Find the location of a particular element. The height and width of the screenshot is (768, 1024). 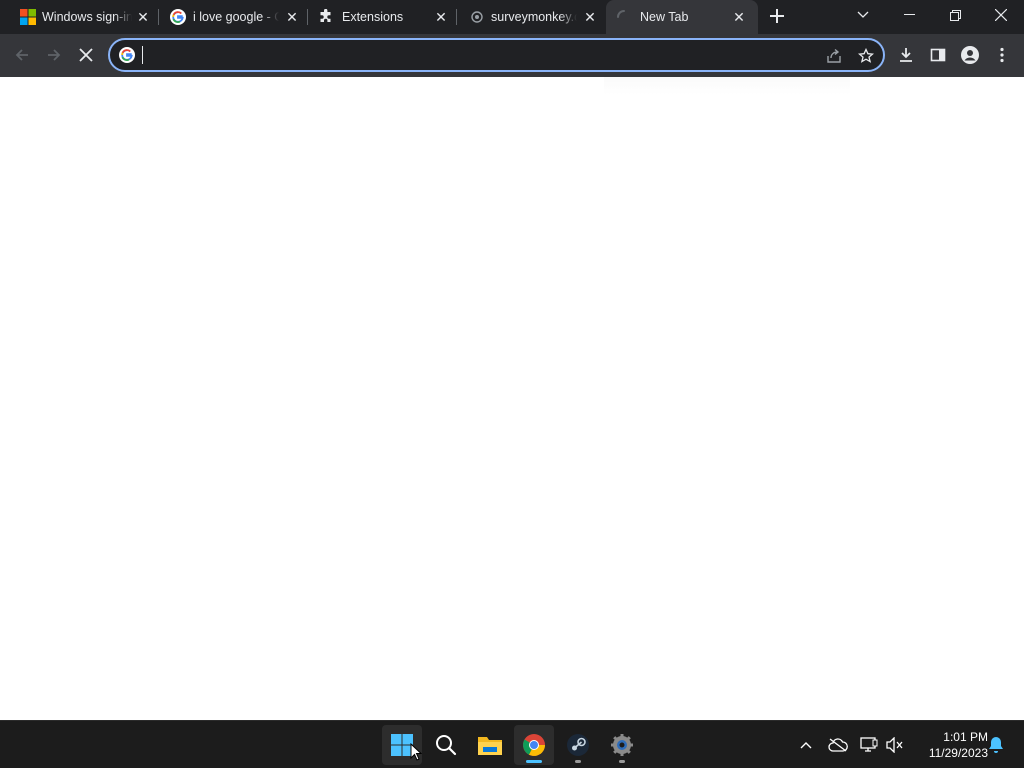

tab-new-tab: New Tab ✕ is located at coordinates (682, 17).